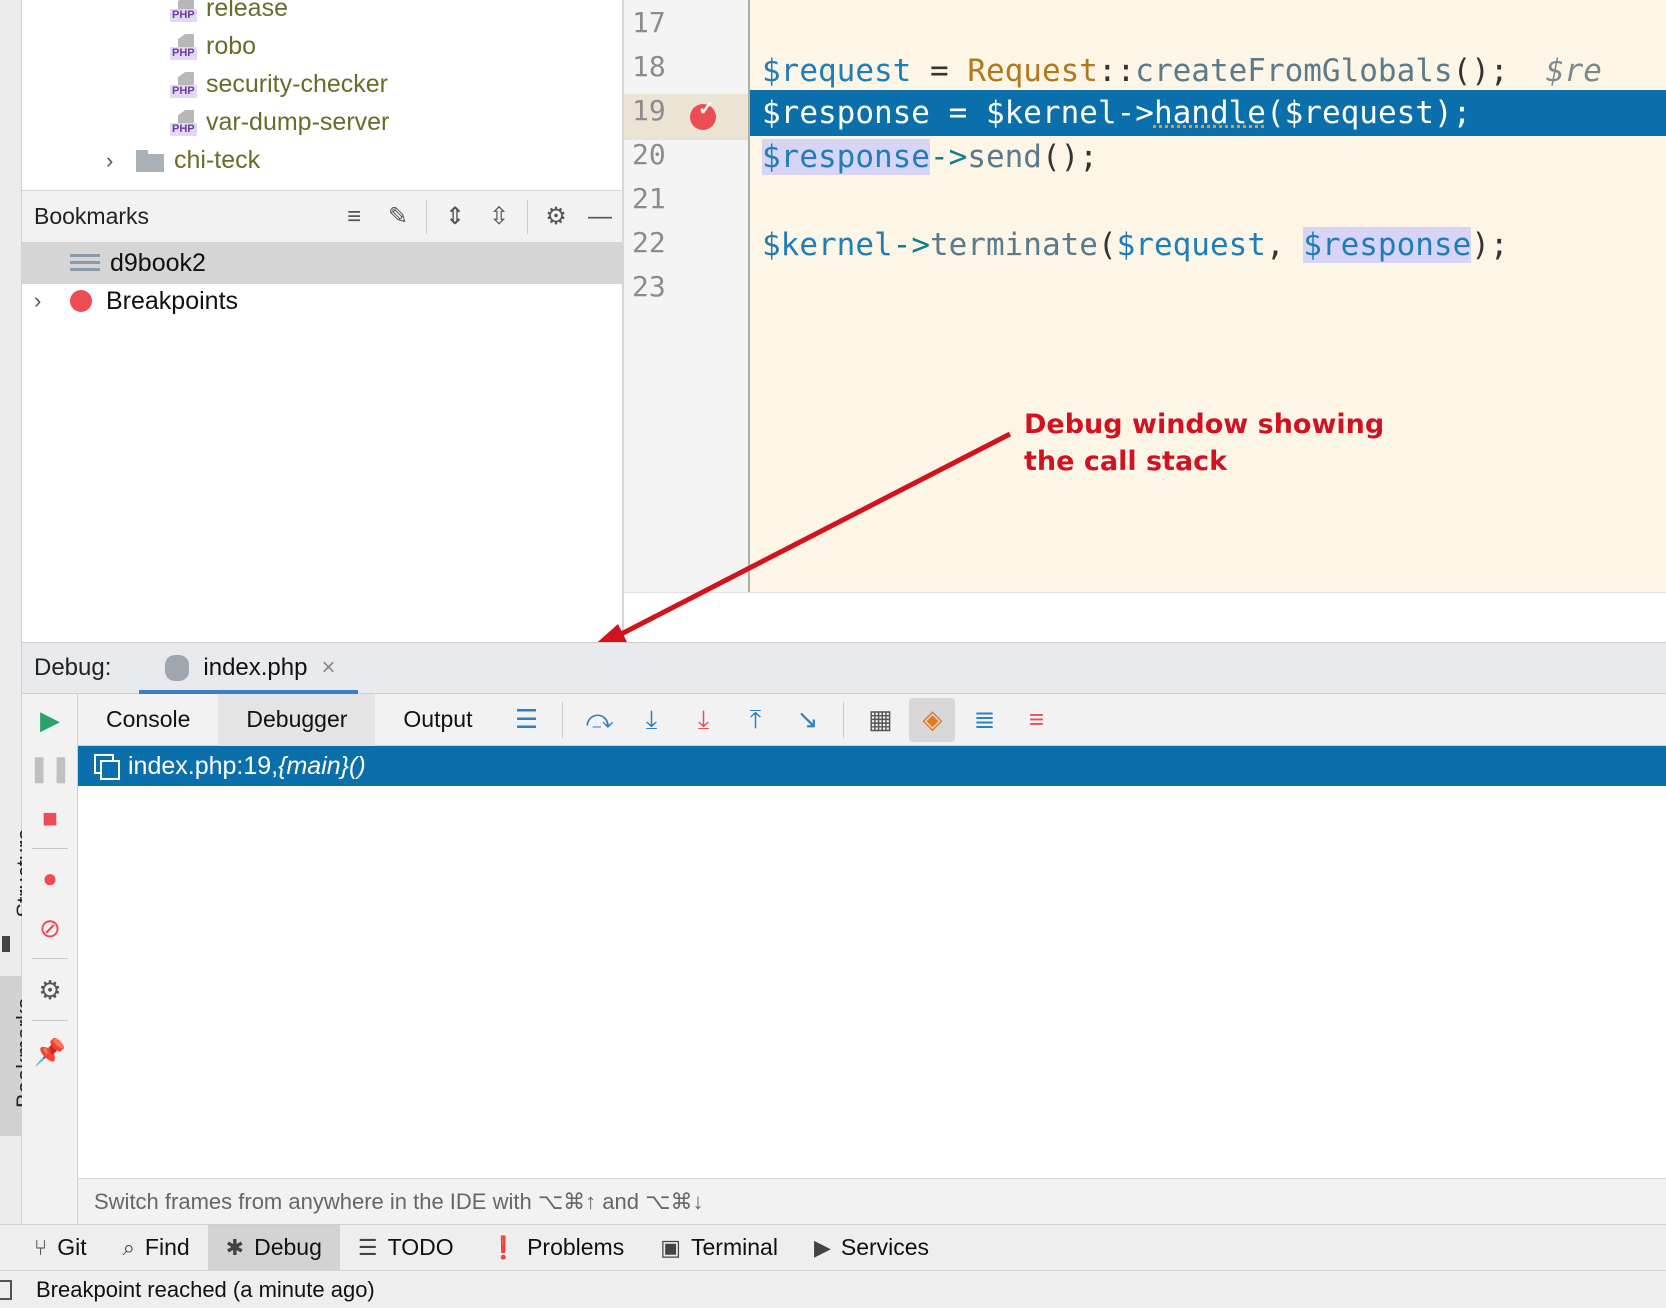 The height and width of the screenshot is (1308, 1666). What do you see at coordinates (1294, 71) in the screenshot?
I see `code-token: createFromGlobals` at bounding box center [1294, 71].